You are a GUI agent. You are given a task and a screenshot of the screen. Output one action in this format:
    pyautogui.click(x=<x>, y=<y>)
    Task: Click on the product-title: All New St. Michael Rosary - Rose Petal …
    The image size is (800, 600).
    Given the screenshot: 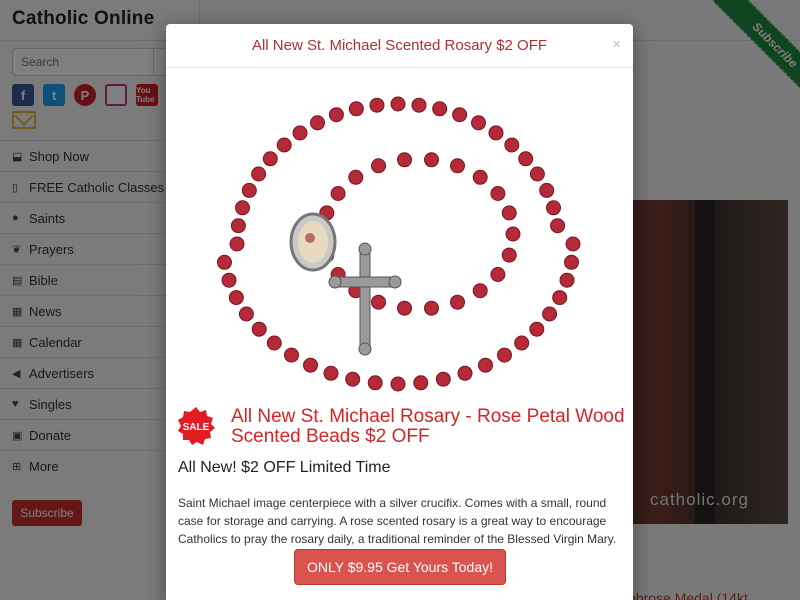 What is the action you would take?
    pyautogui.click(x=431, y=427)
    